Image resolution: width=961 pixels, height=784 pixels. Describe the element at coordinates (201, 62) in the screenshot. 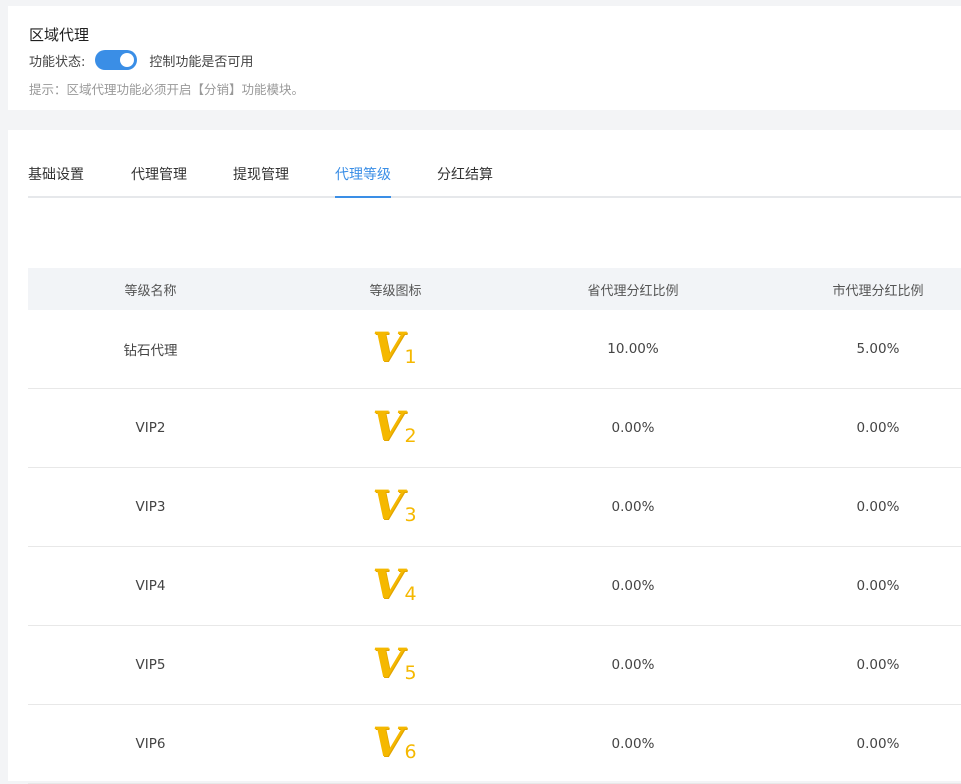

I see `status-description: 控制功能是否可用` at that location.